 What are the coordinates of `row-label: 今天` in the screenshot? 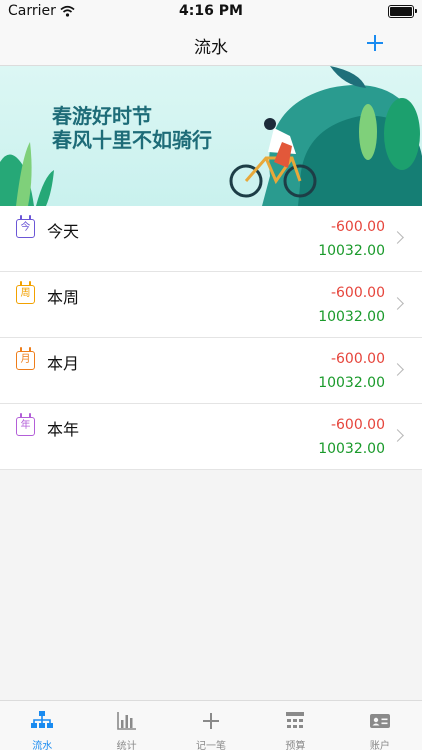 It's located at (63, 231).